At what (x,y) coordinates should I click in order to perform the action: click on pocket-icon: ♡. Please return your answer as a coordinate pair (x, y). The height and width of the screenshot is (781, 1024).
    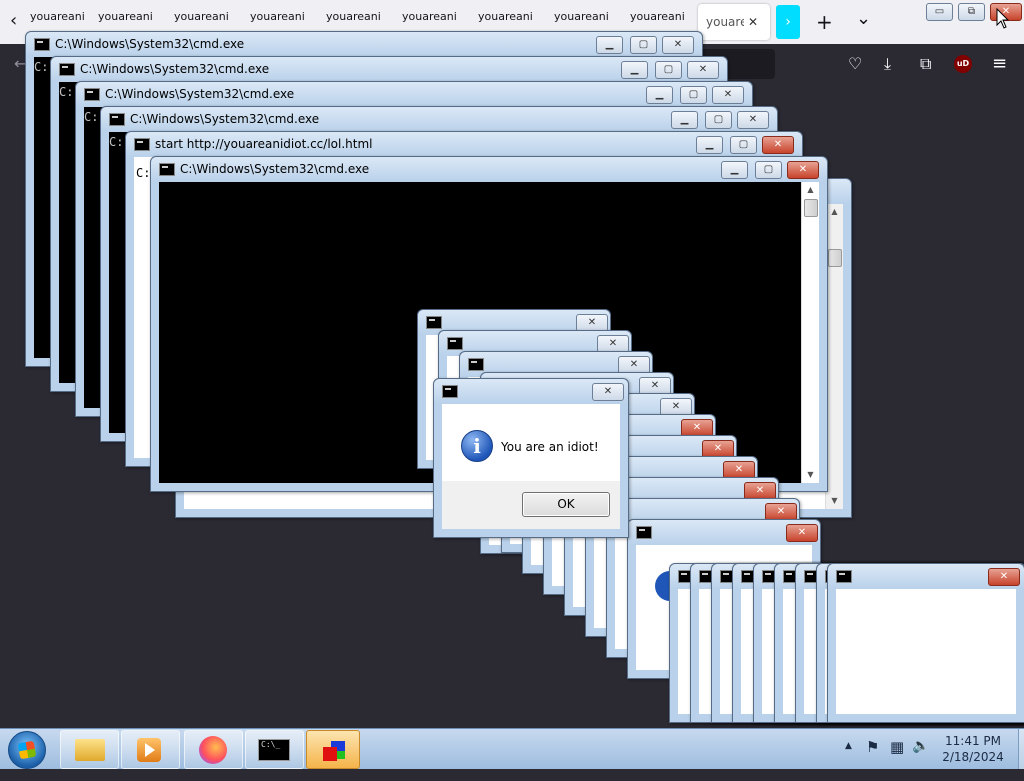
    Looking at the image, I should click on (855, 63).